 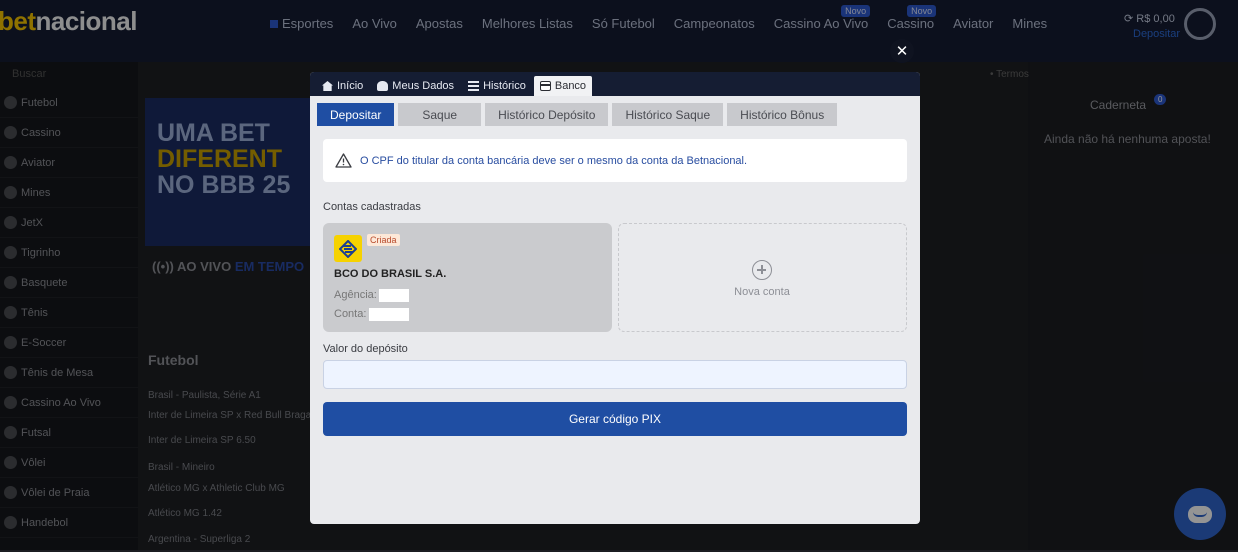 I want to click on agency-value, so click(x=394, y=295).